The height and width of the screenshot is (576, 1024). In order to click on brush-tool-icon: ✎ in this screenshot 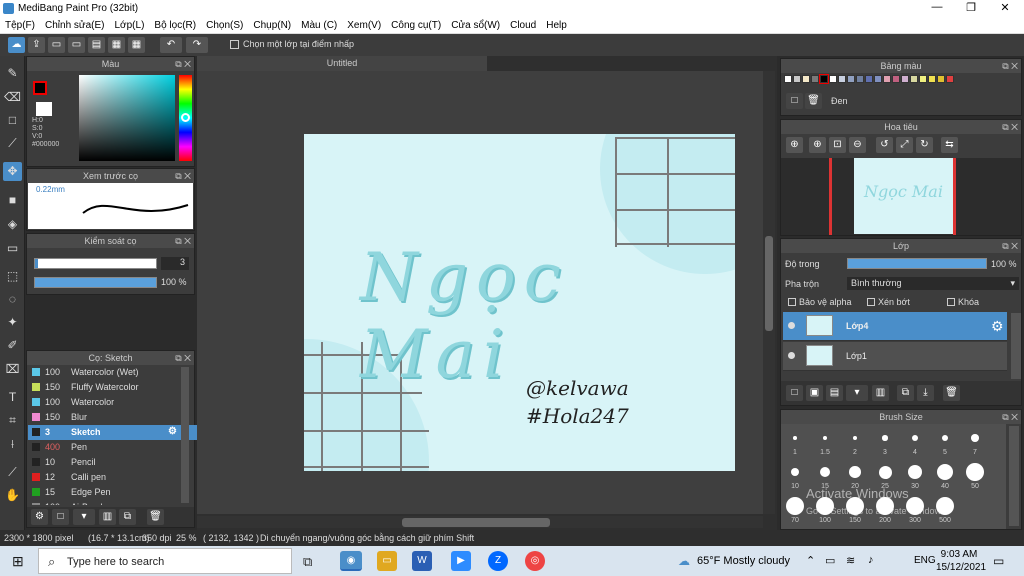, I will do `click(12, 73)`.